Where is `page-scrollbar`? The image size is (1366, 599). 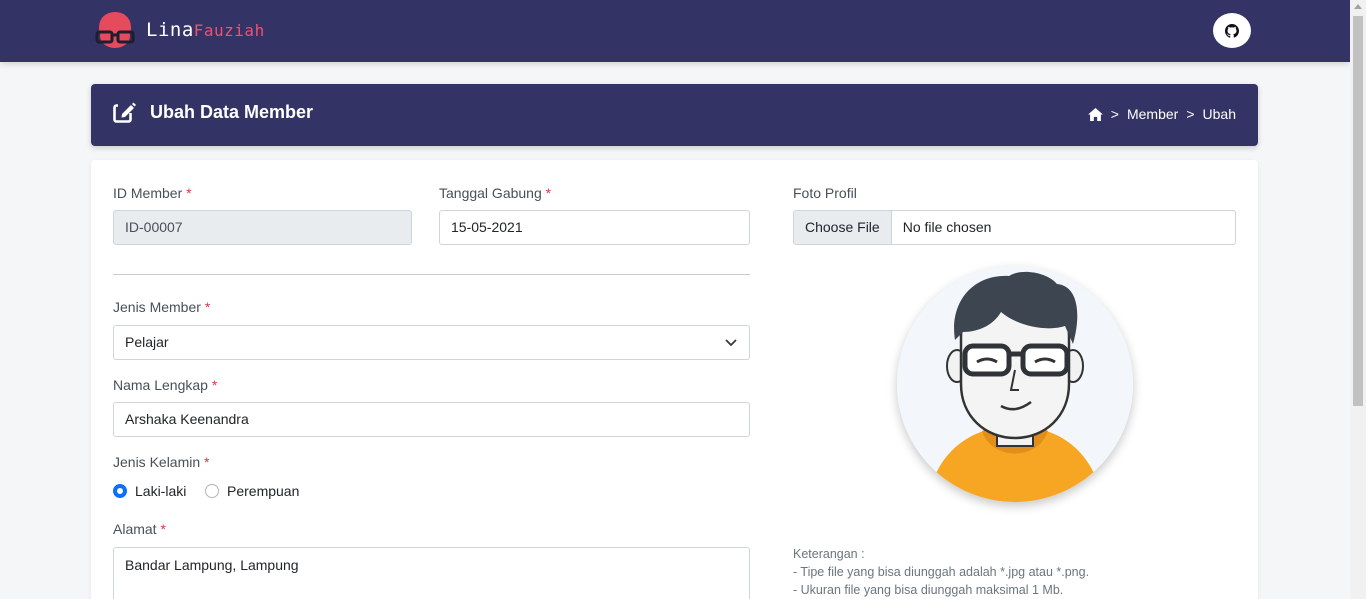
page-scrollbar is located at coordinates (1358, 299).